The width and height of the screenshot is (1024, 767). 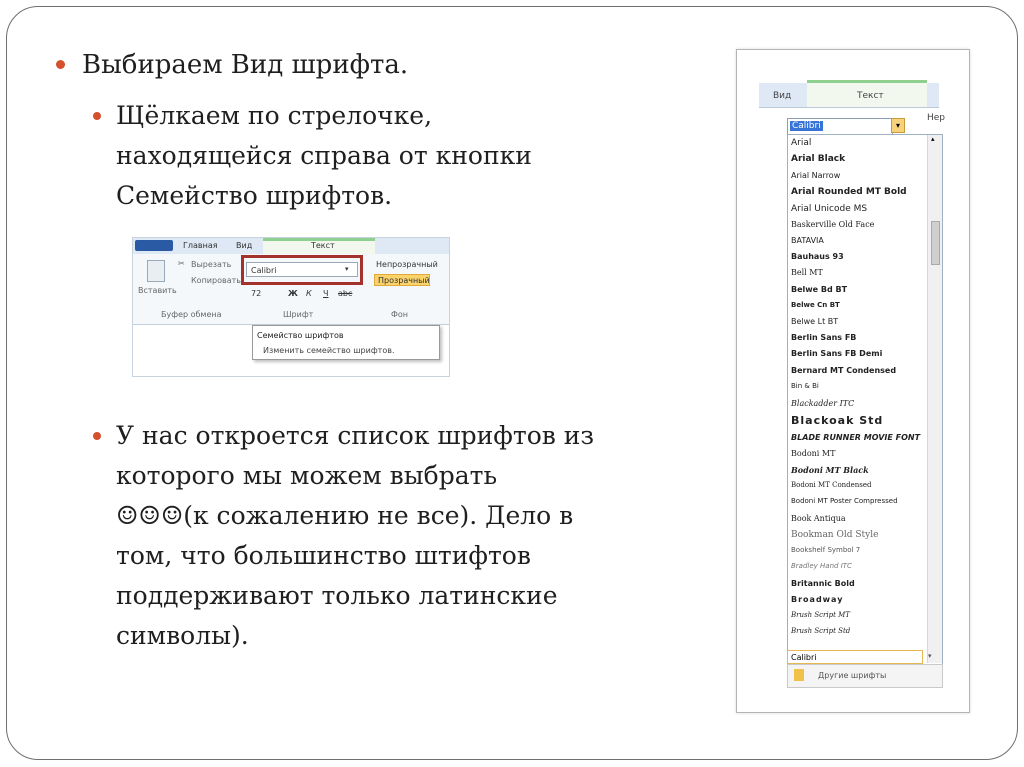 What do you see at coordinates (182, 635) in the screenshot?
I see `bullet-3-line: символы).` at bounding box center [182, 635].